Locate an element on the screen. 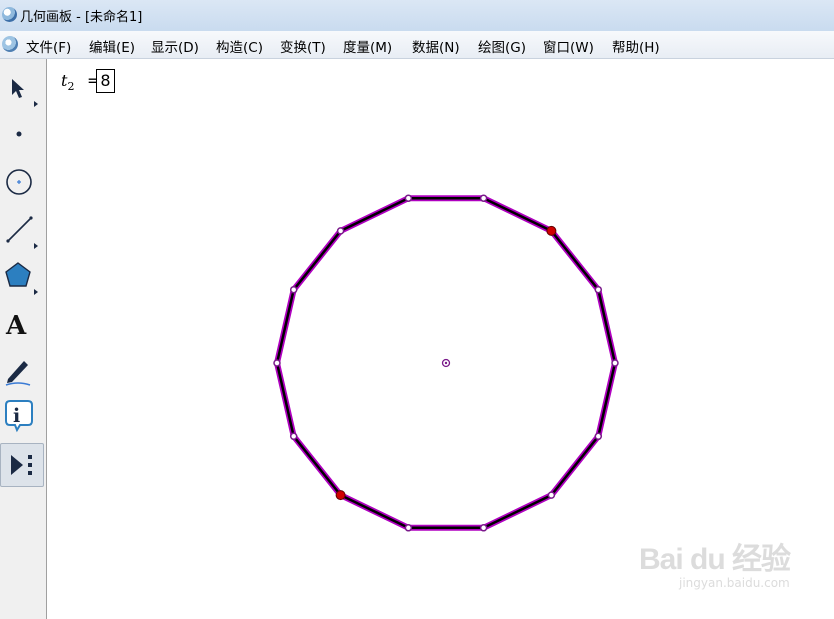 This screenshot has width=834, height=619. menu-file: 文件(F) is located at coordinates (48, 46).